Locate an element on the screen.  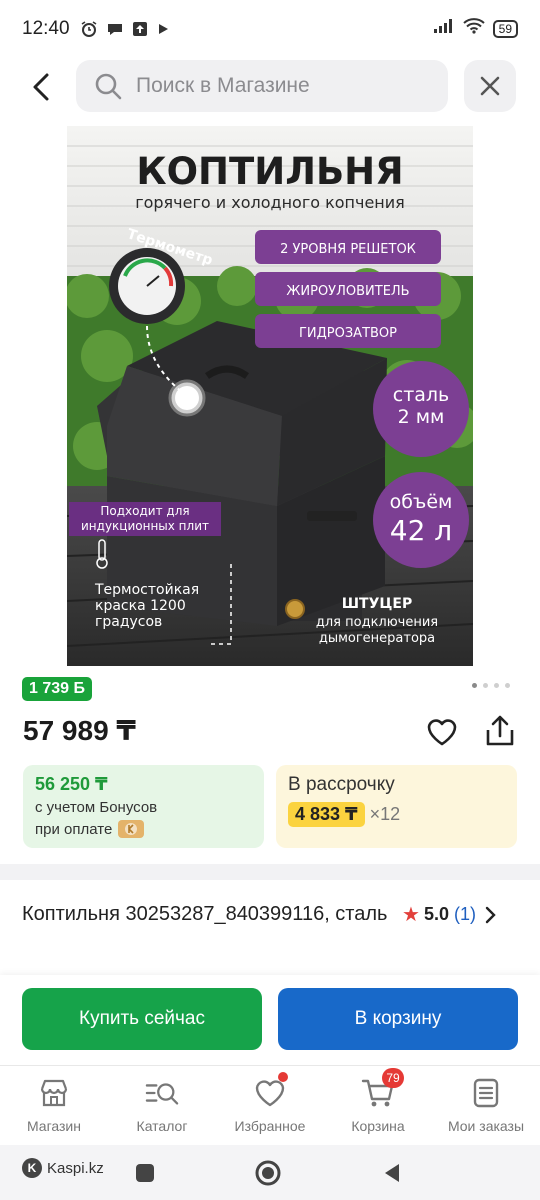
home-icon is located at coordinates (268, 1173).